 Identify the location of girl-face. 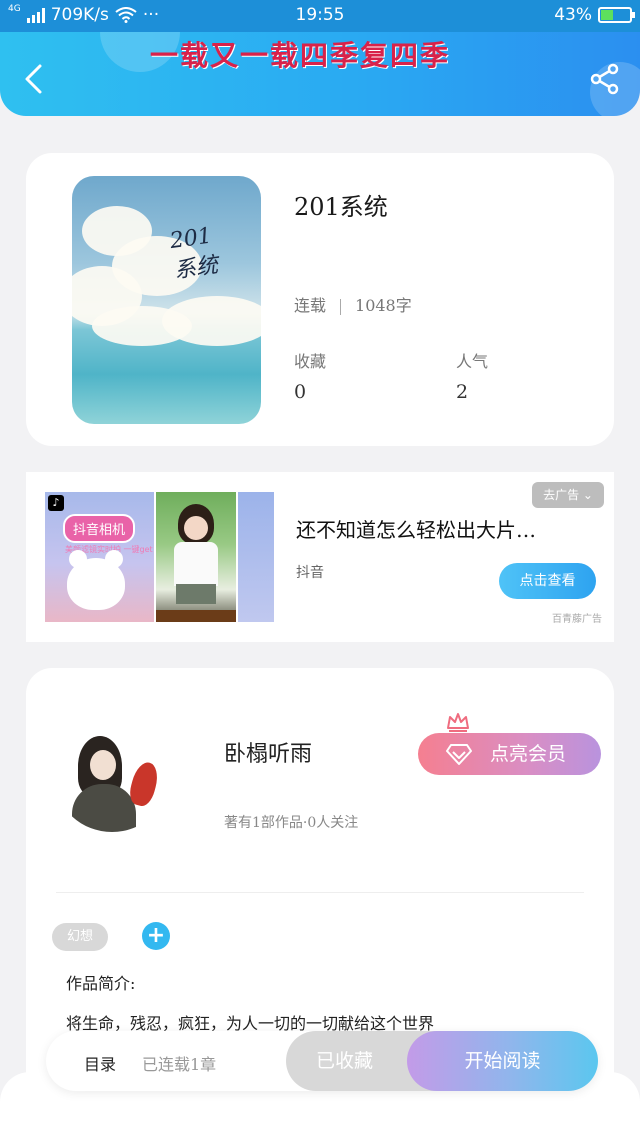
(196, 528).